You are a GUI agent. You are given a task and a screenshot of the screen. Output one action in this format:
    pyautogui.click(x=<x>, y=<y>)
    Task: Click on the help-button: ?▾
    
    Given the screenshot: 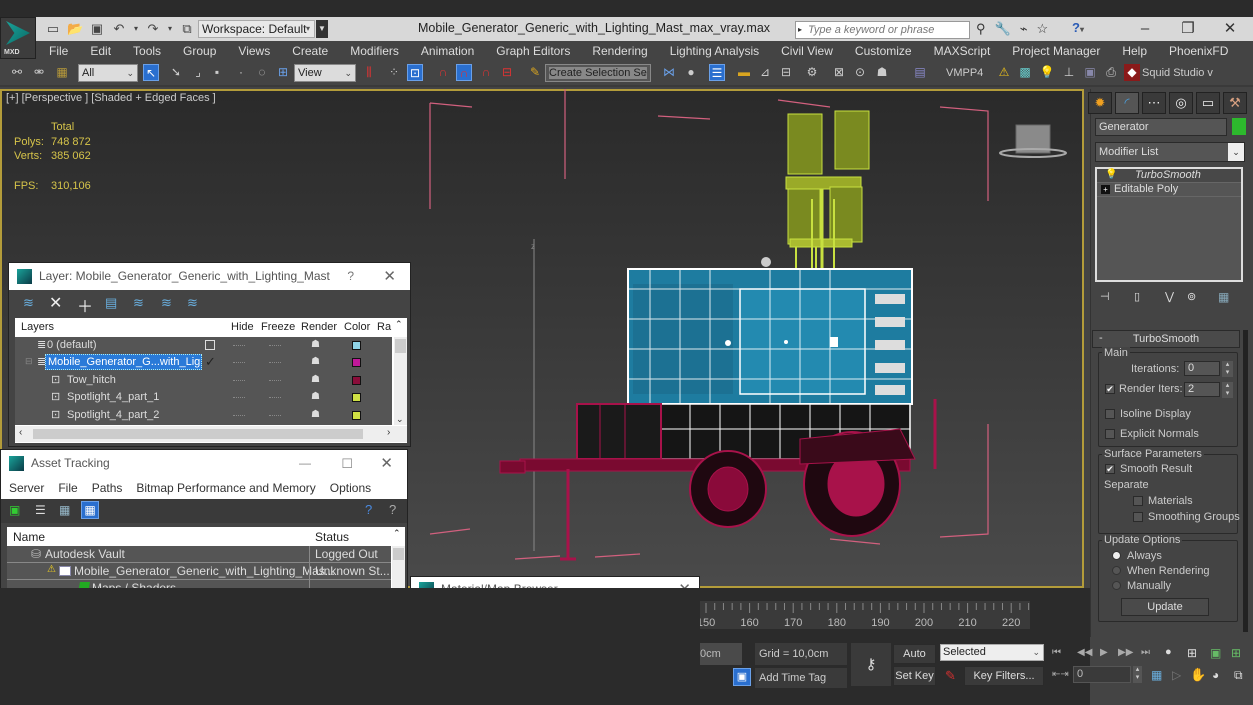 What is the action you would take?
    pyautogui.click(x=1085, y=29)
    